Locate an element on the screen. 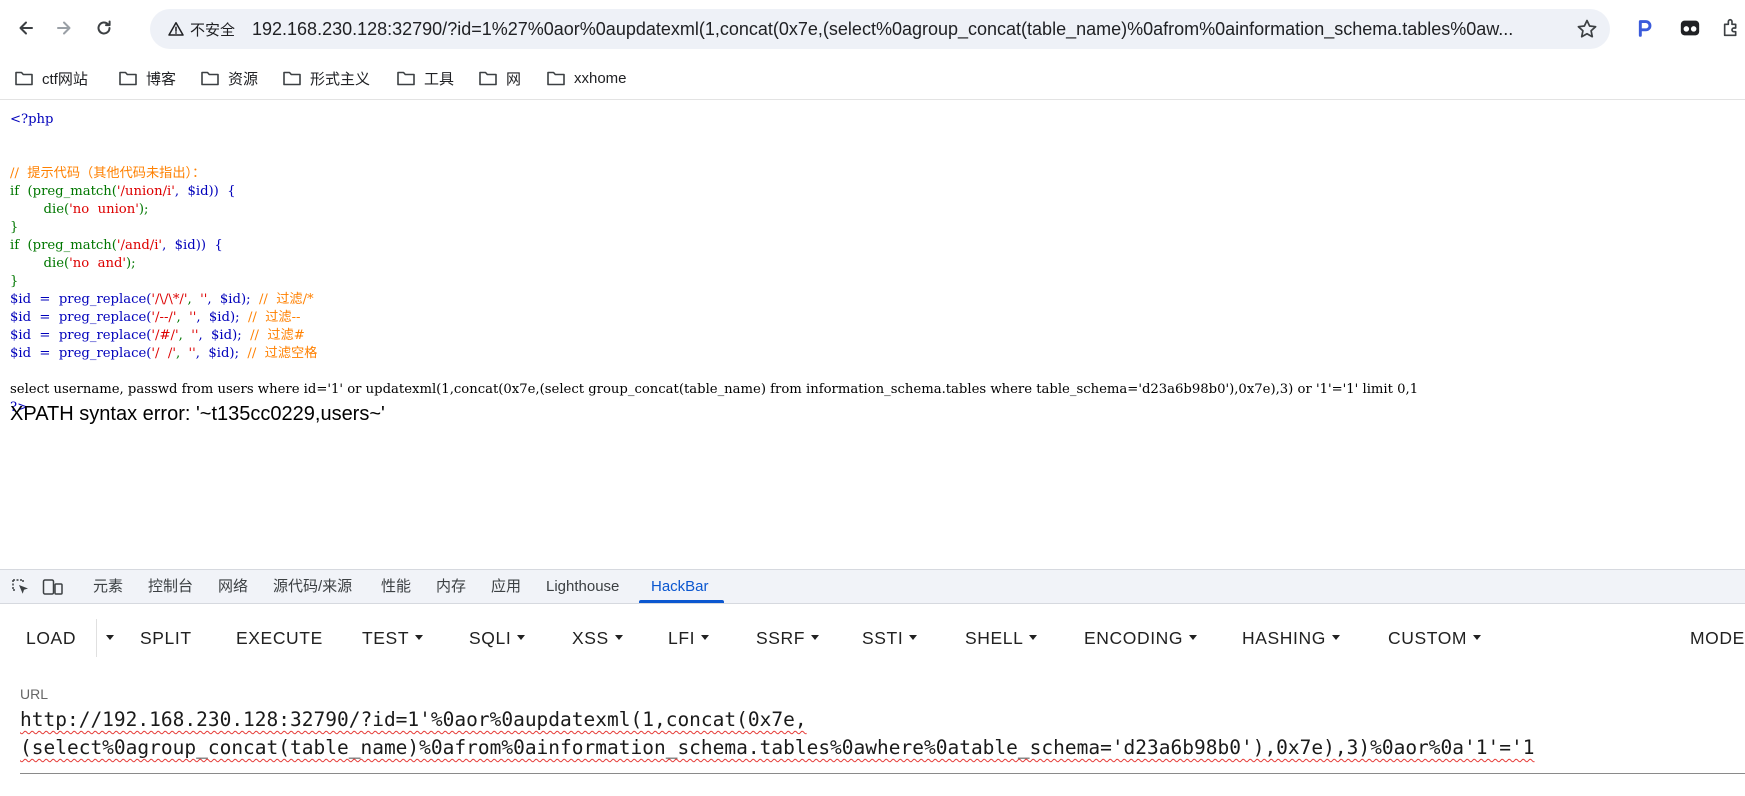  bookmark-star-icon is located at coordinates (1587, 29).